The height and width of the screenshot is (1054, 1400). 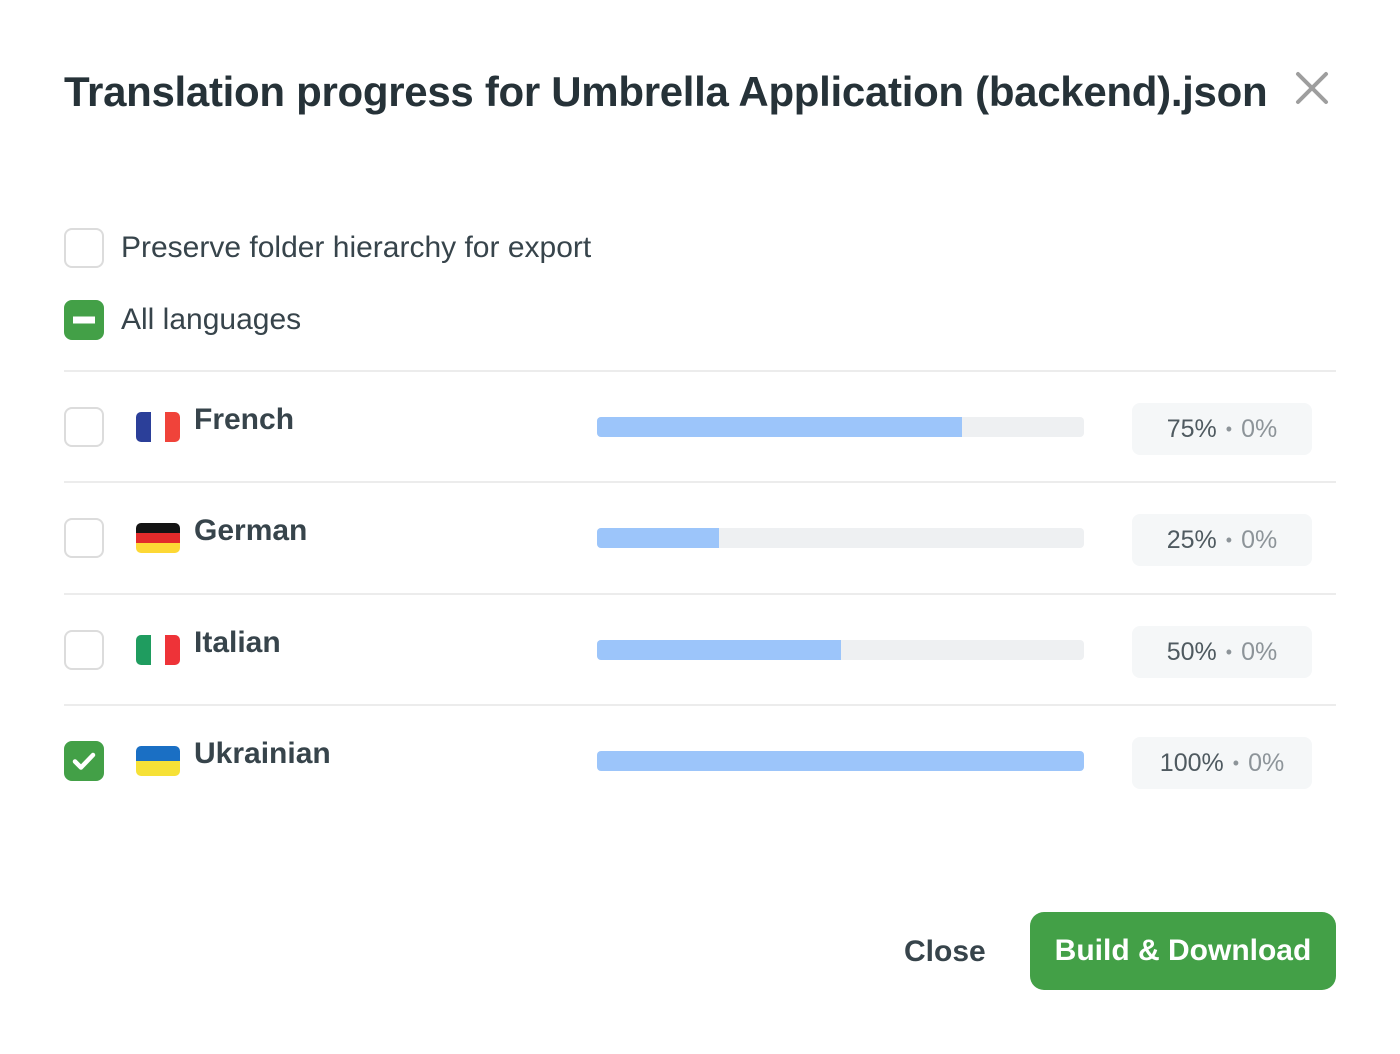 I want to click on flag-it-icon, so click(x=158, y=650).